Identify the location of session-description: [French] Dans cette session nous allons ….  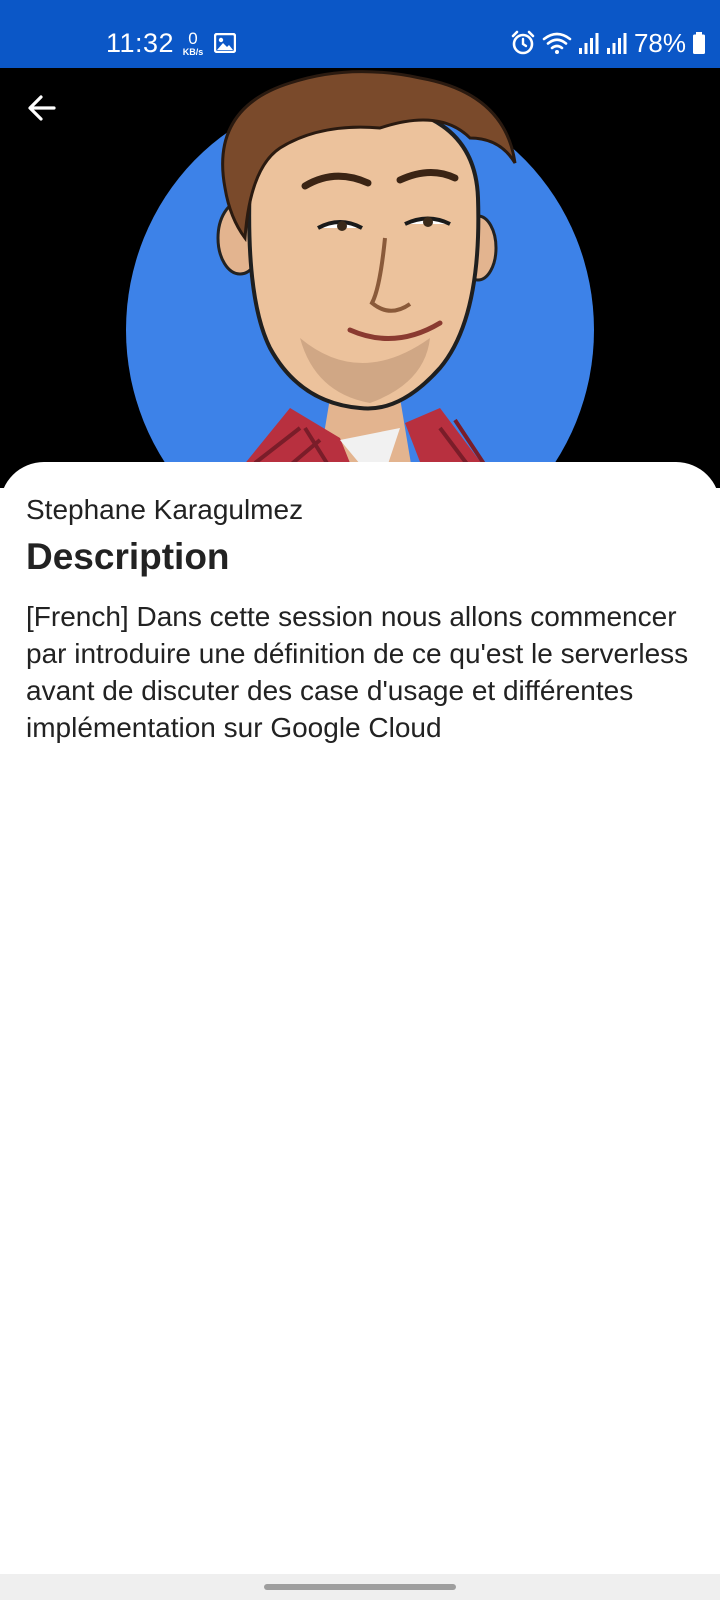
(357, 672).